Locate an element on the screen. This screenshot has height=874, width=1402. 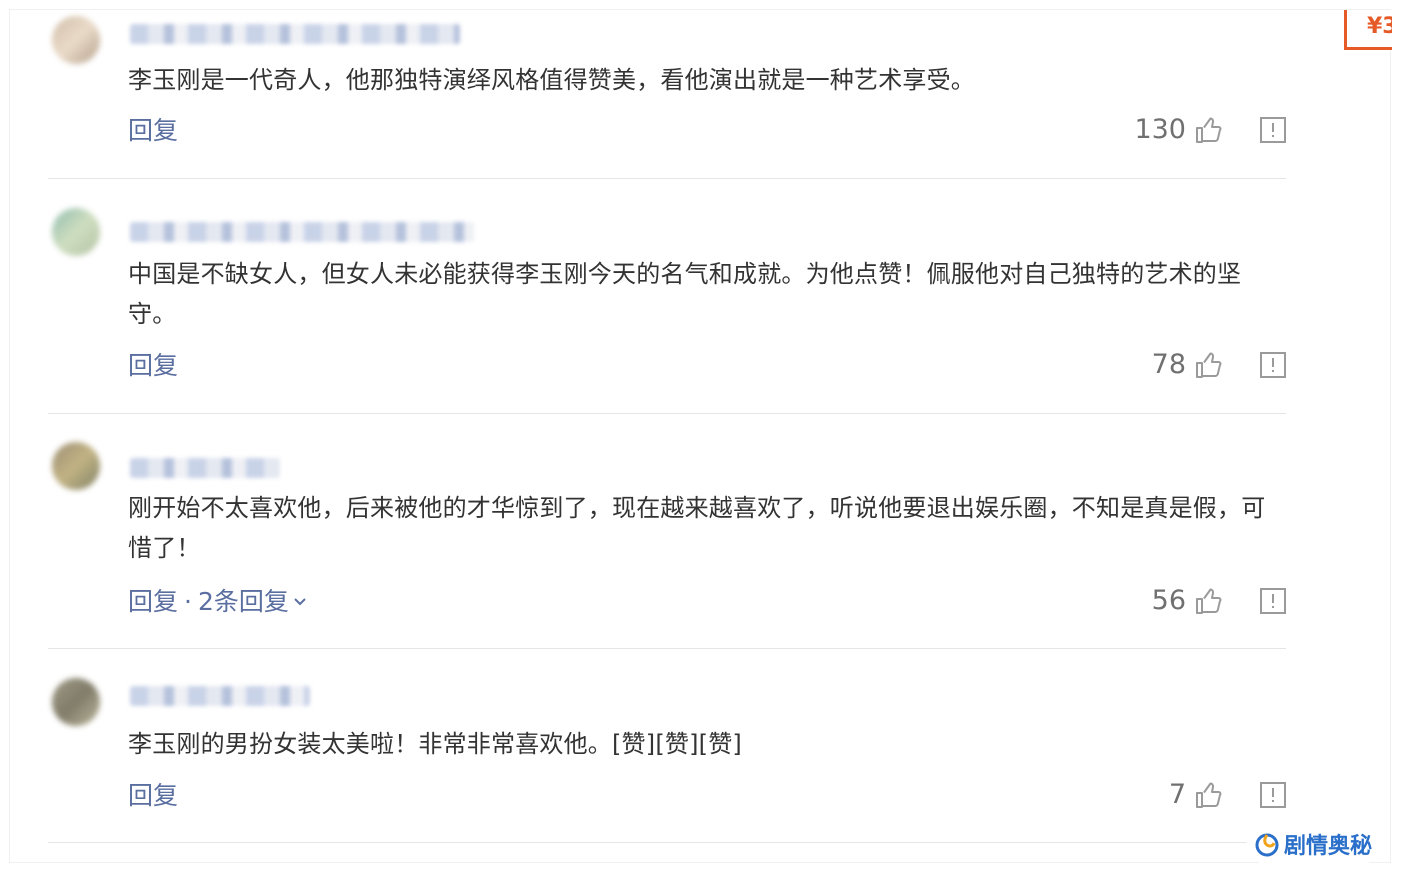
comment-actions: 130 is located at coordinates (1210, 129).